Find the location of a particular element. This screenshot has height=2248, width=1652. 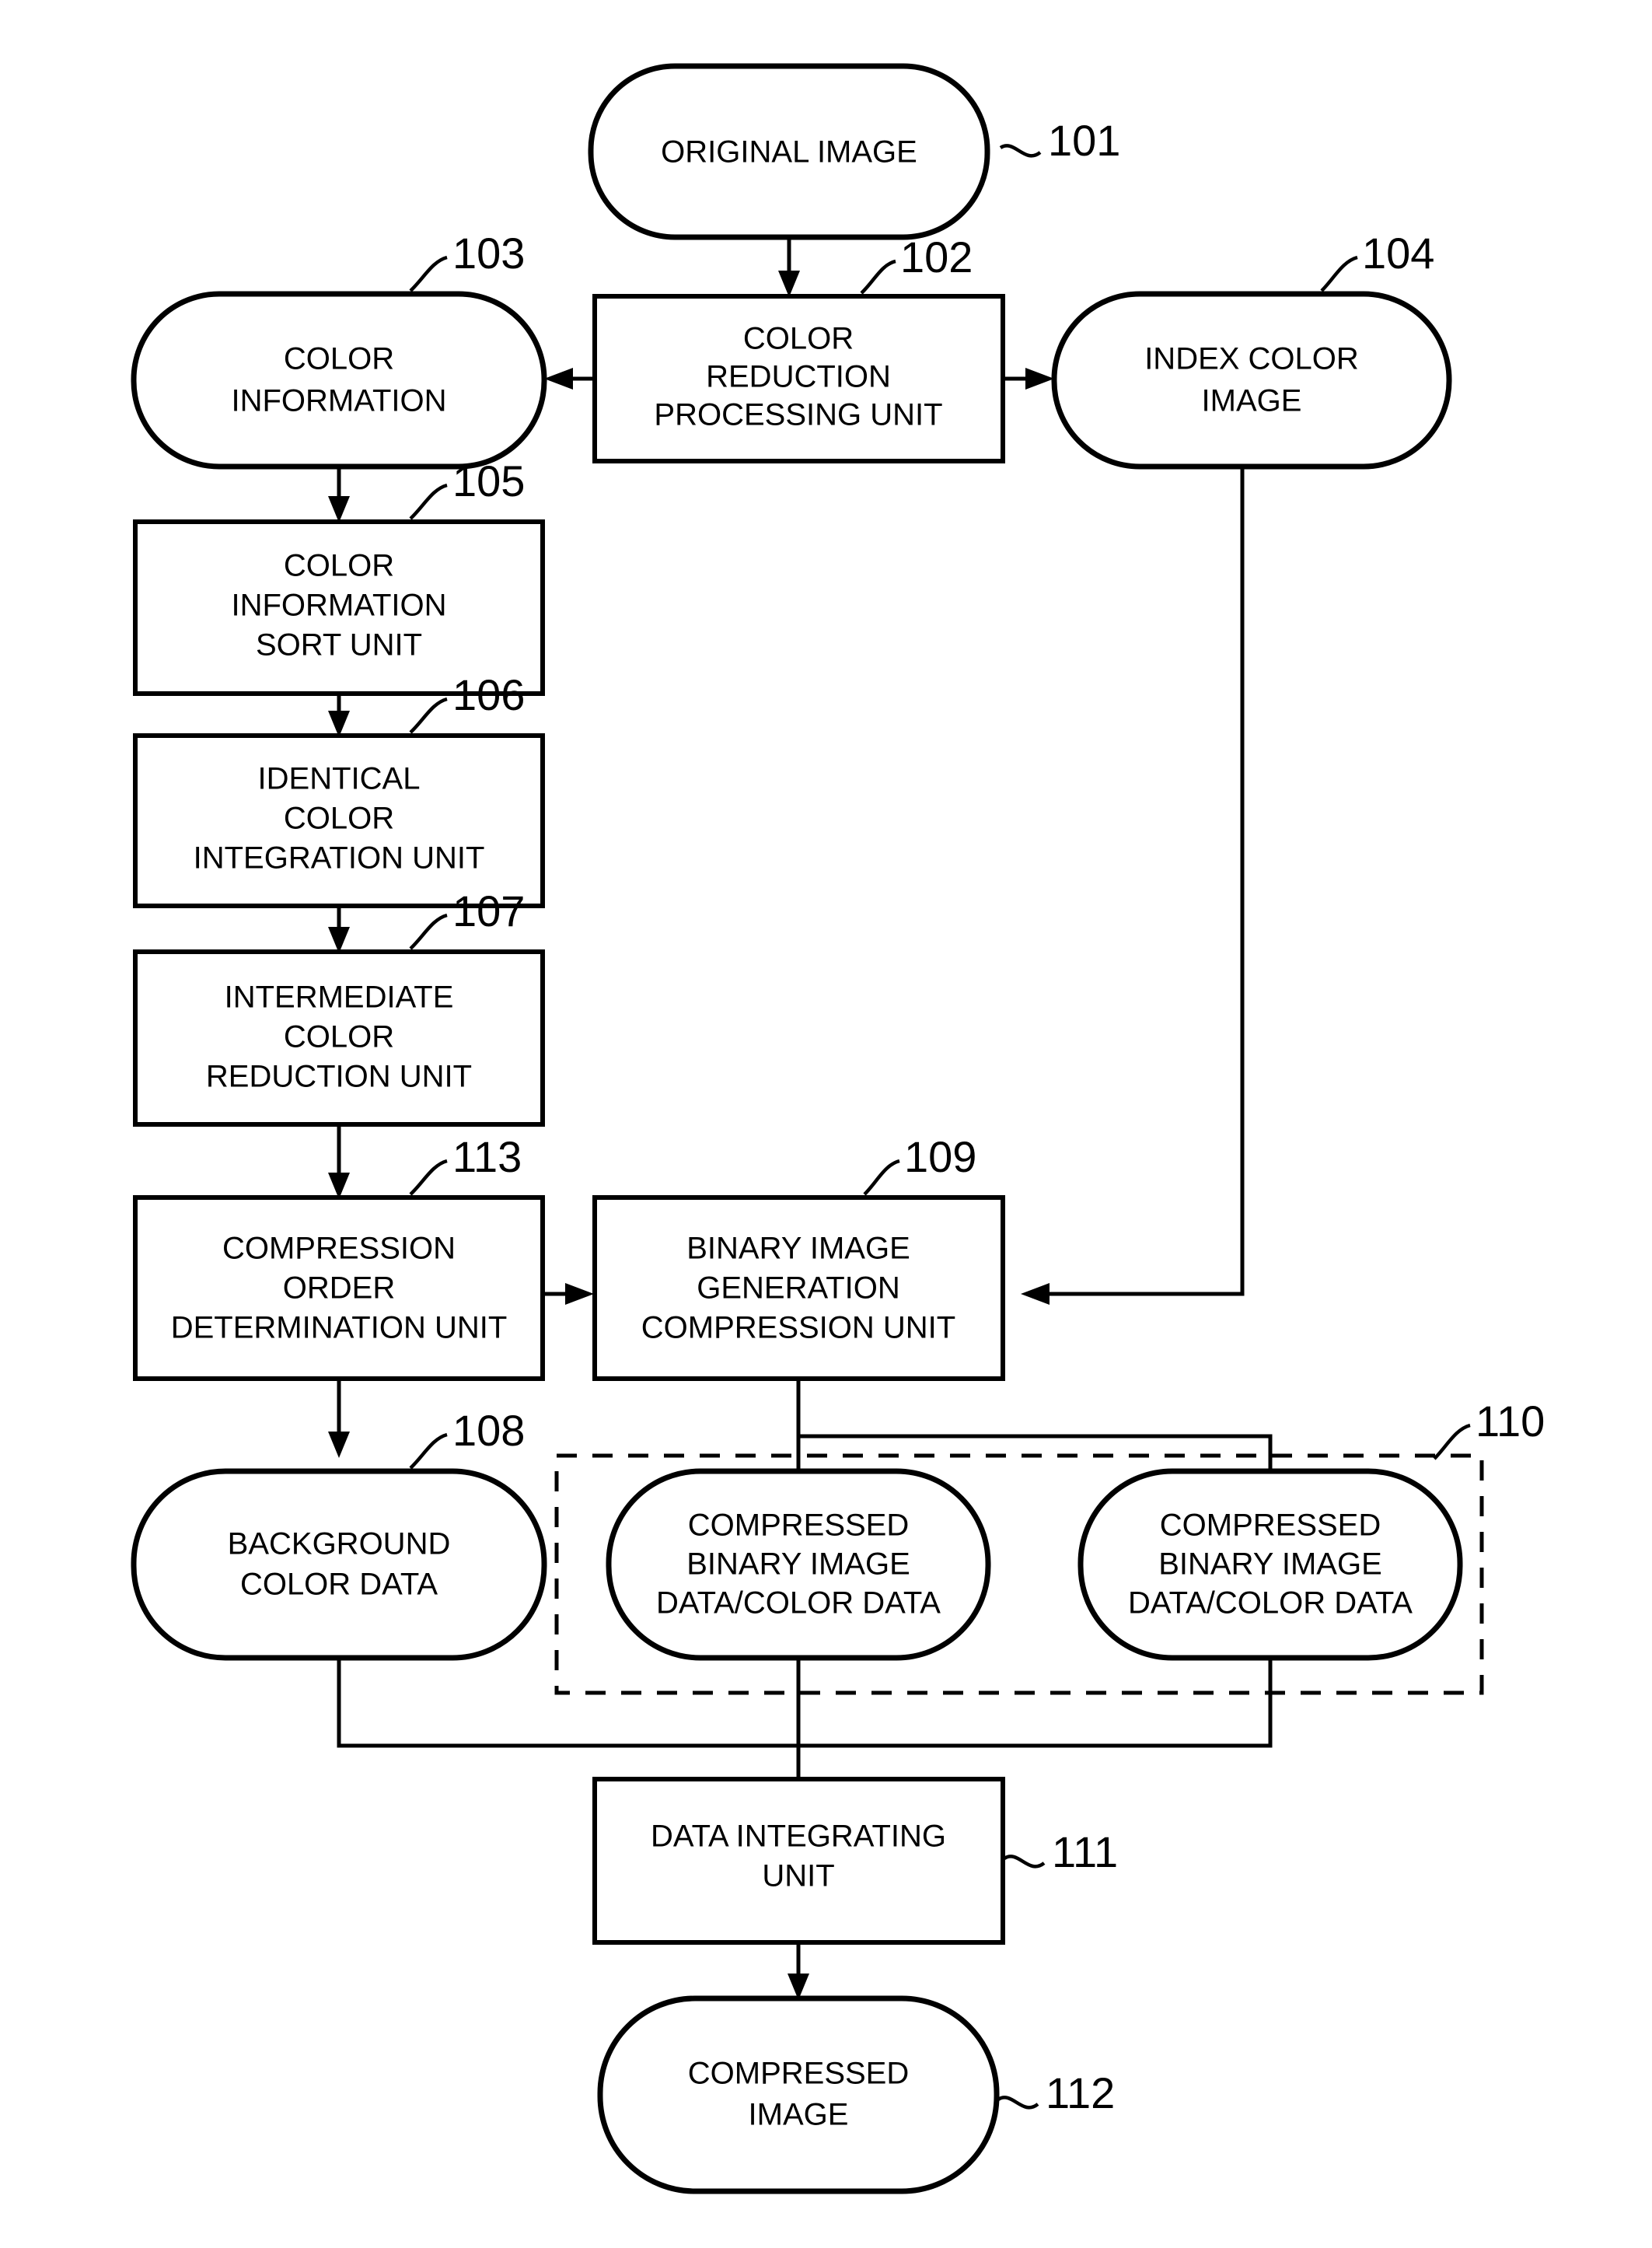

node-112-label-line2: IMAGE is located at coordinates (799, 2115).